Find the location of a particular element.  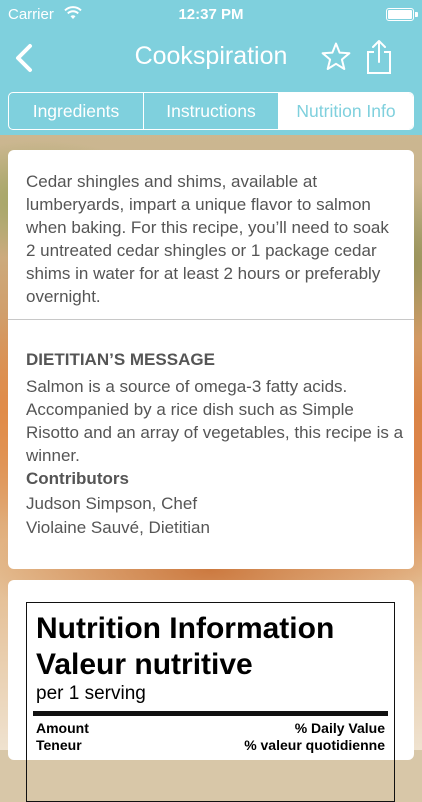

tab-nutrition-info: Nutrition Info is located at coordinates (345, 111).